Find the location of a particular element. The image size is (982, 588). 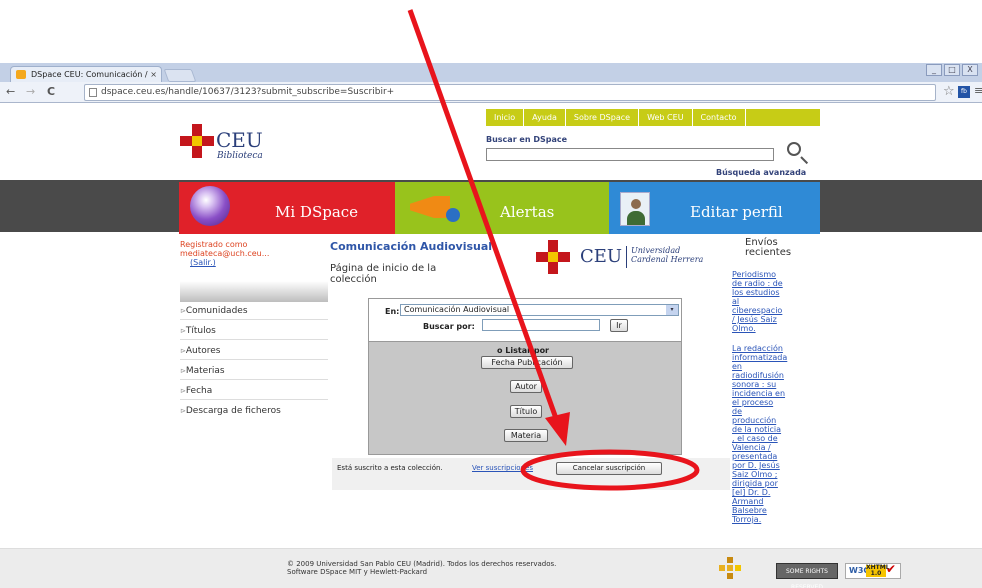

advanced-search-link: Búsqueda avanzada is located at coordinates (761, 172).